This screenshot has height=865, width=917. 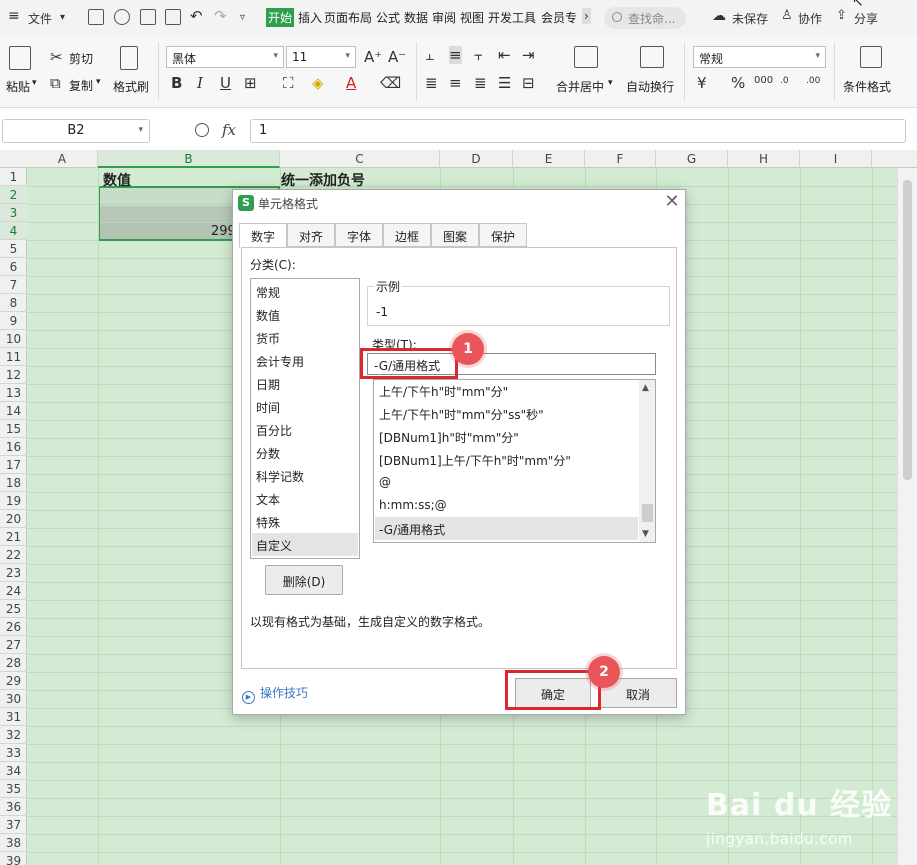 What do you see at coordinates (318, 83) in the screenshot?
I see `fill-color-icon: ◈` at bounding box center [318, 83].